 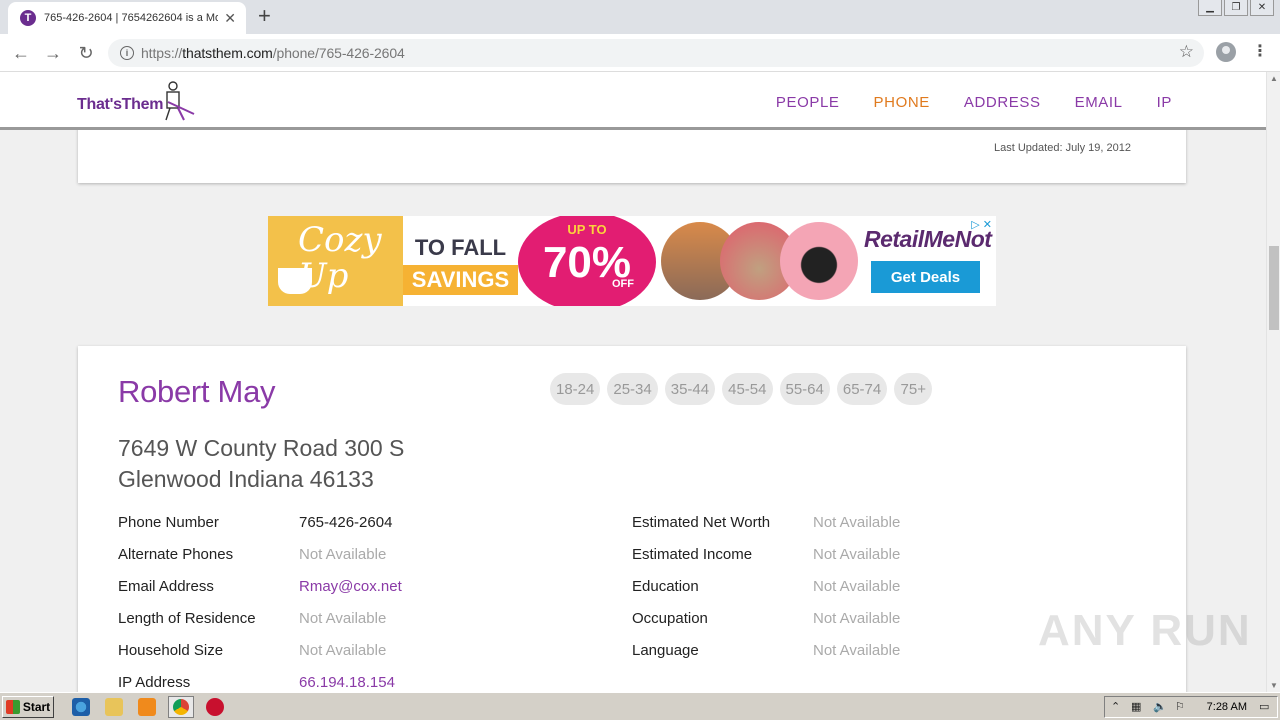 What do you see at coordinates (981, 224) in the screenshot?
I see `ad-choices-icon: ▷ ✕` at bounding box center [981, 224].